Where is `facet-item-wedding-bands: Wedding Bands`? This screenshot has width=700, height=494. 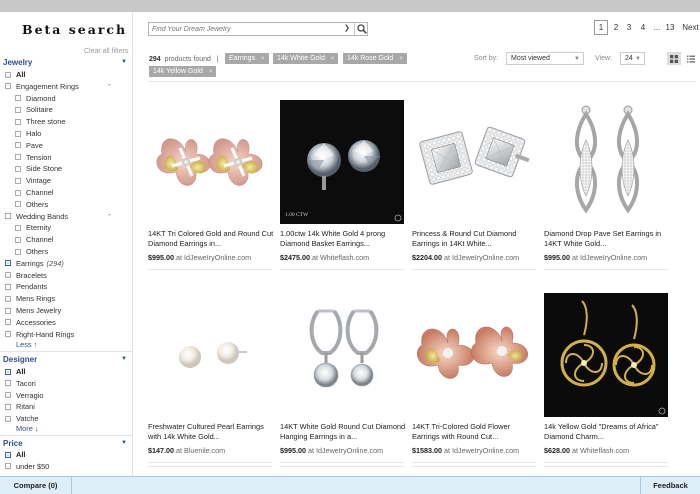 facet-item-wedding-bands: Wedding Bands is located at coordinates (36, 216).